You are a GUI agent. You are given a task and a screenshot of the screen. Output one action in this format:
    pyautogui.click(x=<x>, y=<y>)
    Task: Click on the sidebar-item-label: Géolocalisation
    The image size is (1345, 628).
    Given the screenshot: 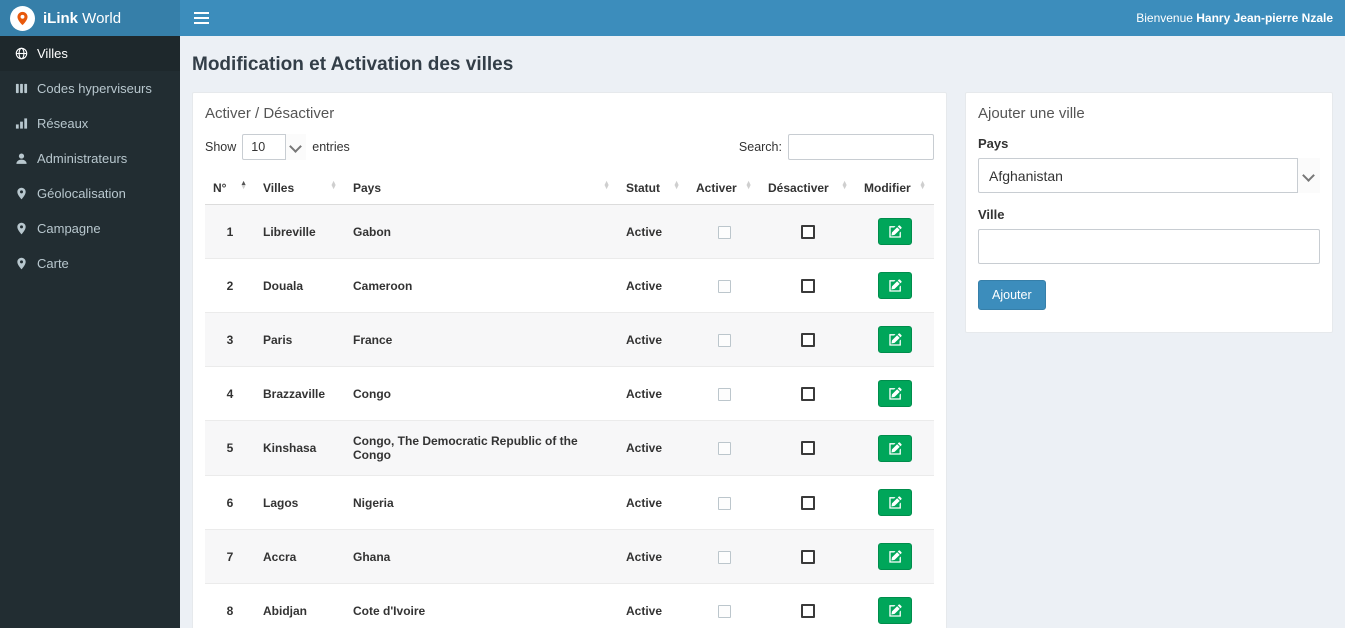 What is the action you would take?
    pyautogui.click(x=81, y=193)
    